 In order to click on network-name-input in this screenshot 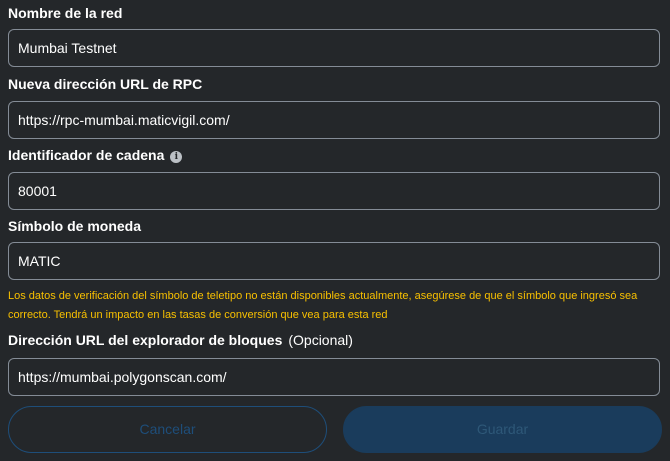, I will do `click(334, 48)`.